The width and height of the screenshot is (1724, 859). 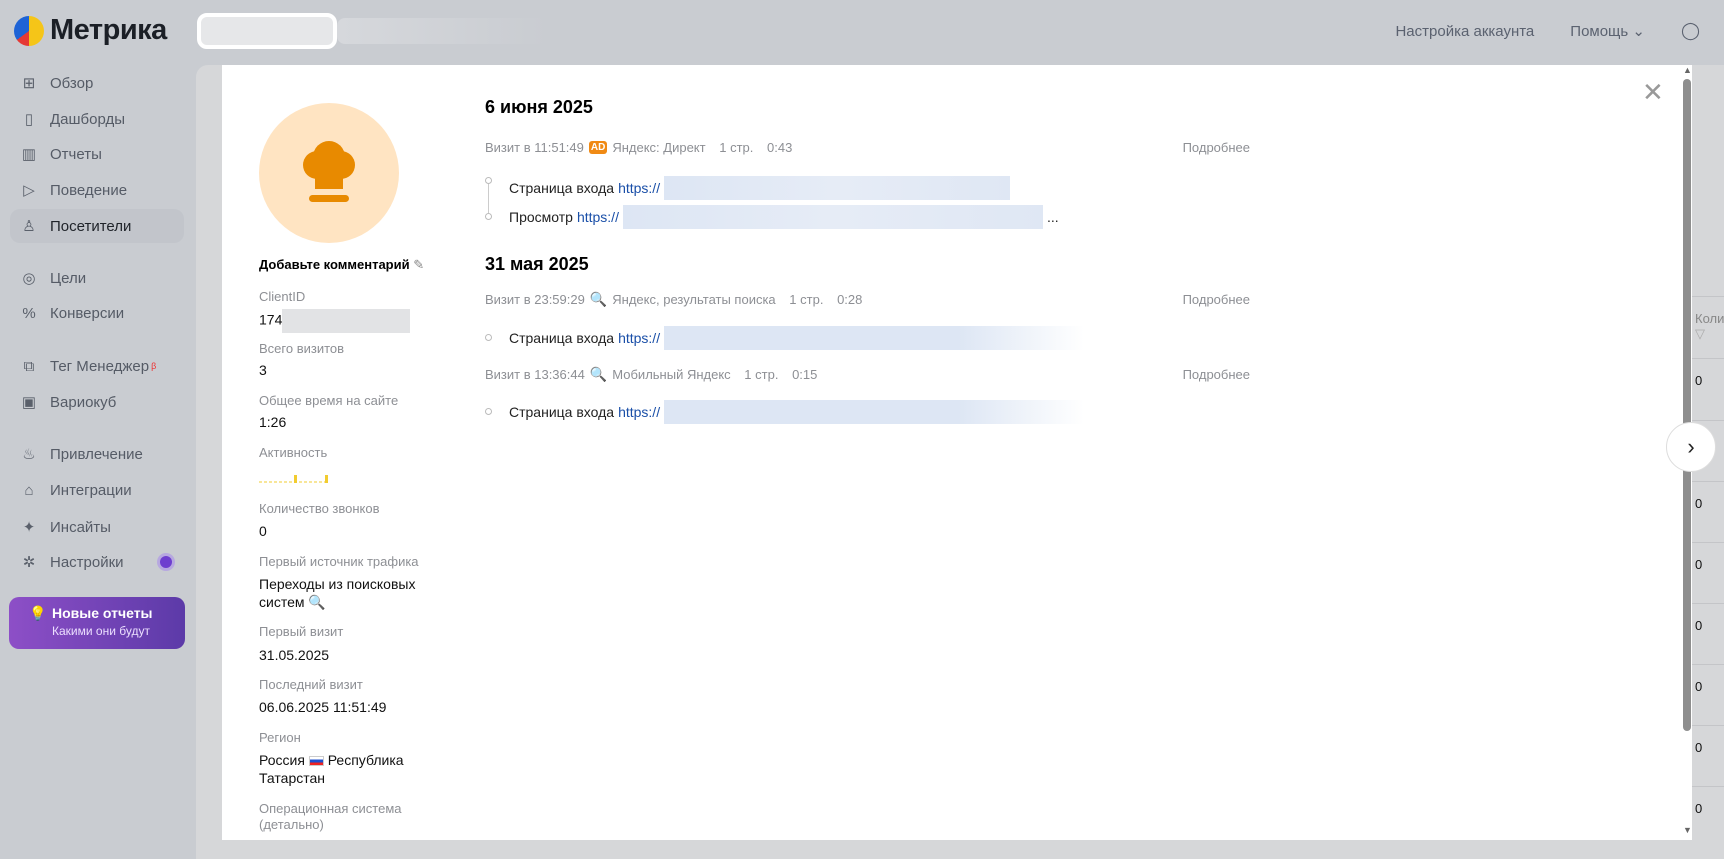 I want to click on fire-icon: ♨, so click(x=29, y=454).